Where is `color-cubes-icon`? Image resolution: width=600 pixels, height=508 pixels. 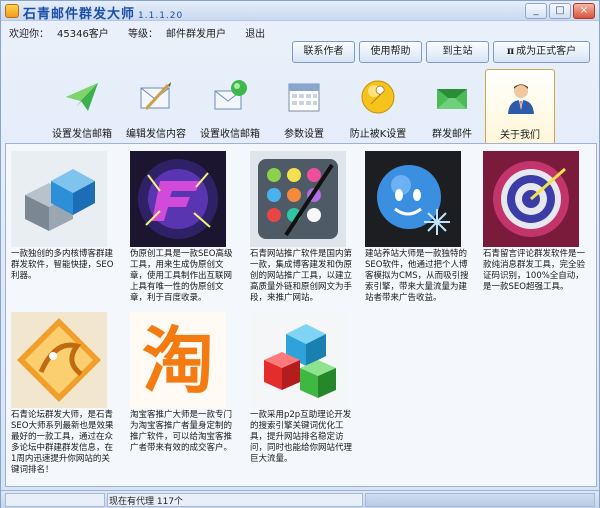 color-cubes-icon is located at coordinates (298, 360).